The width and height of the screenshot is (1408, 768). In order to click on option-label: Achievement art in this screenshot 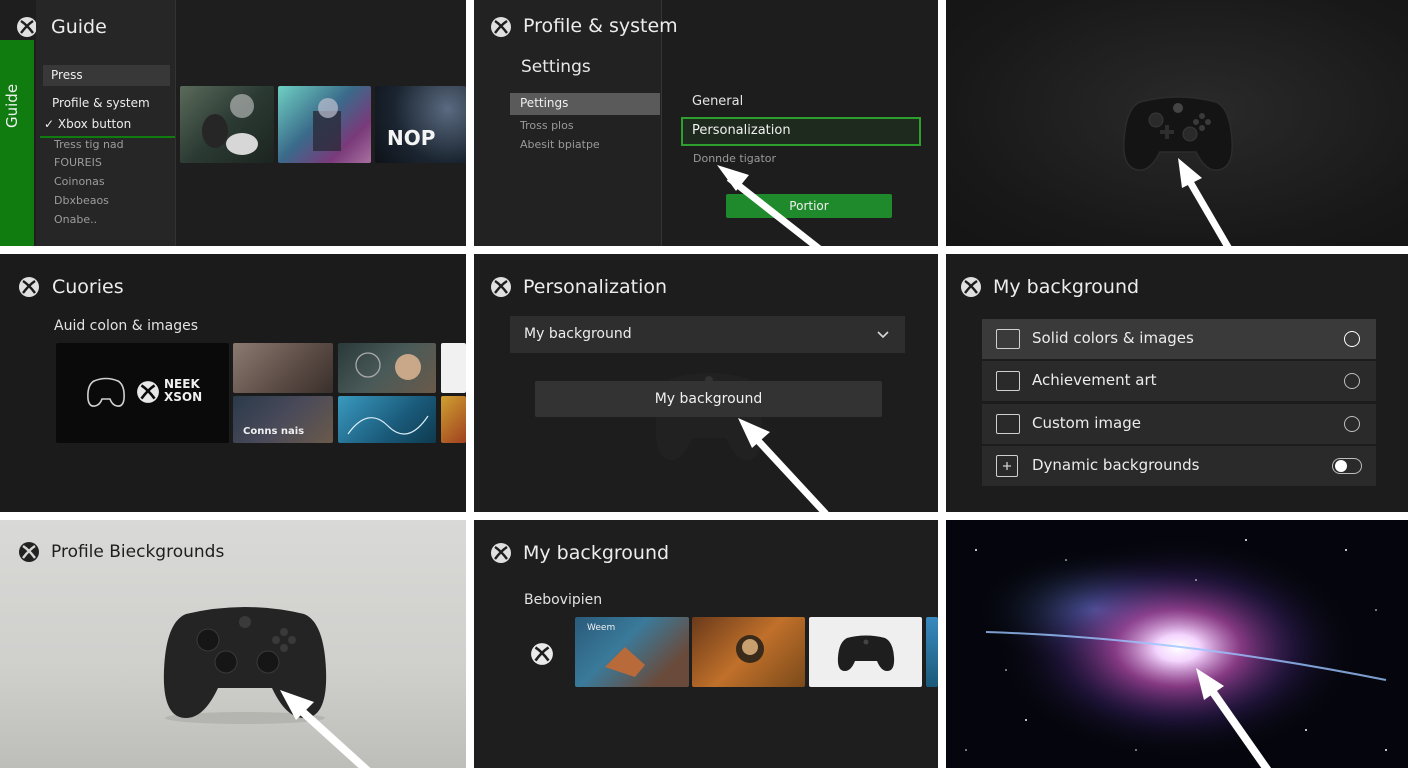, I will do `click(1094, 380)`.